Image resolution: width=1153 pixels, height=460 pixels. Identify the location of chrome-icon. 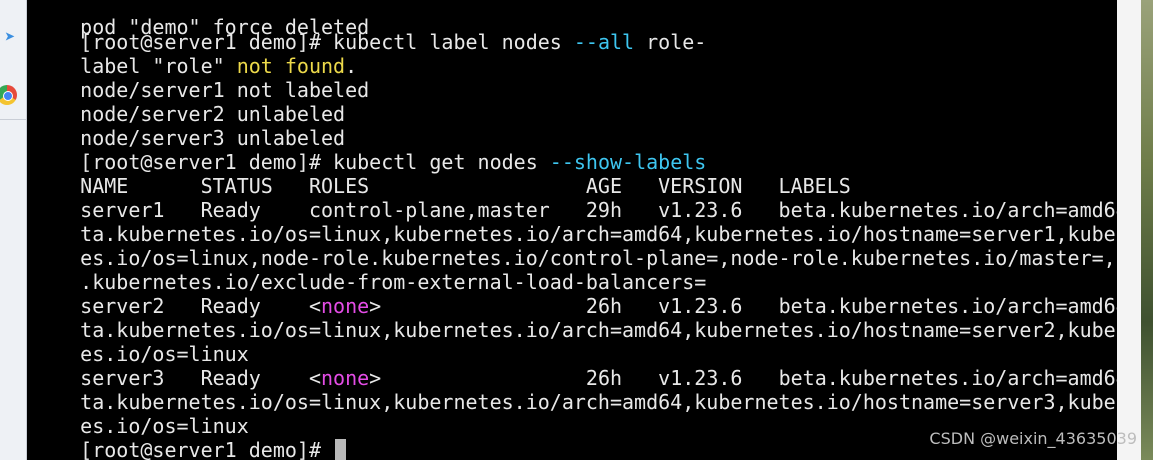
(10, 95).